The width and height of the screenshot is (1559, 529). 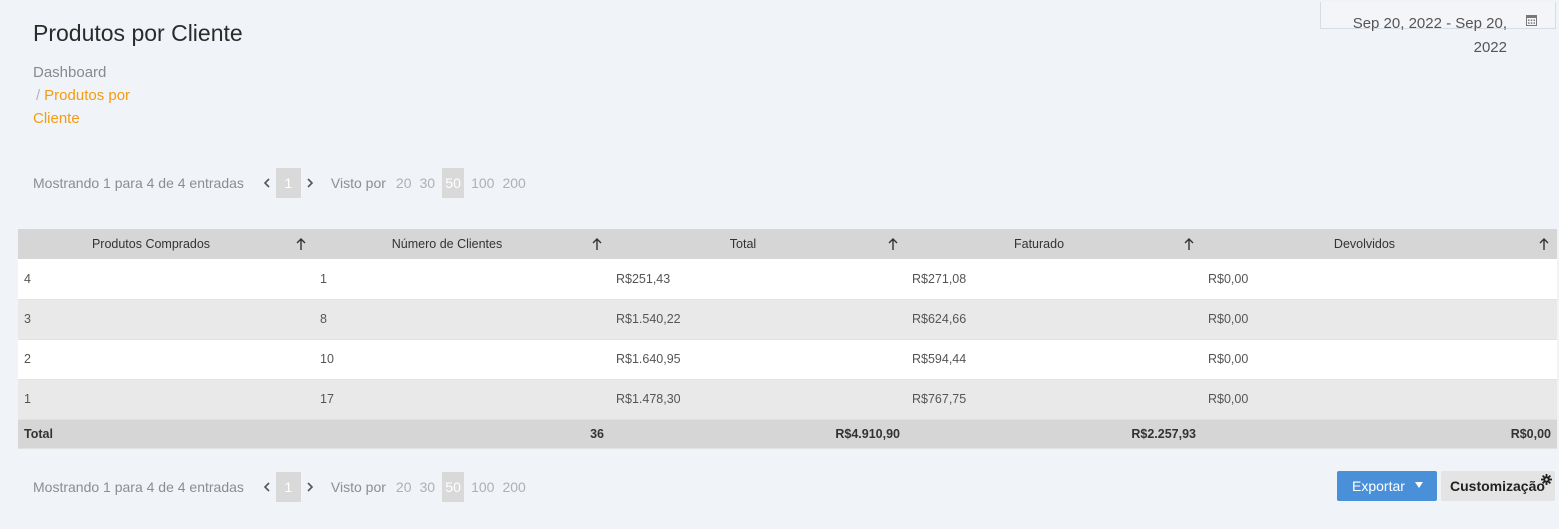 What do you see at coordinates (1490, 47) in the screenshot?
I see `date-range-line2: 2022` at bounding box center [1490, 47].